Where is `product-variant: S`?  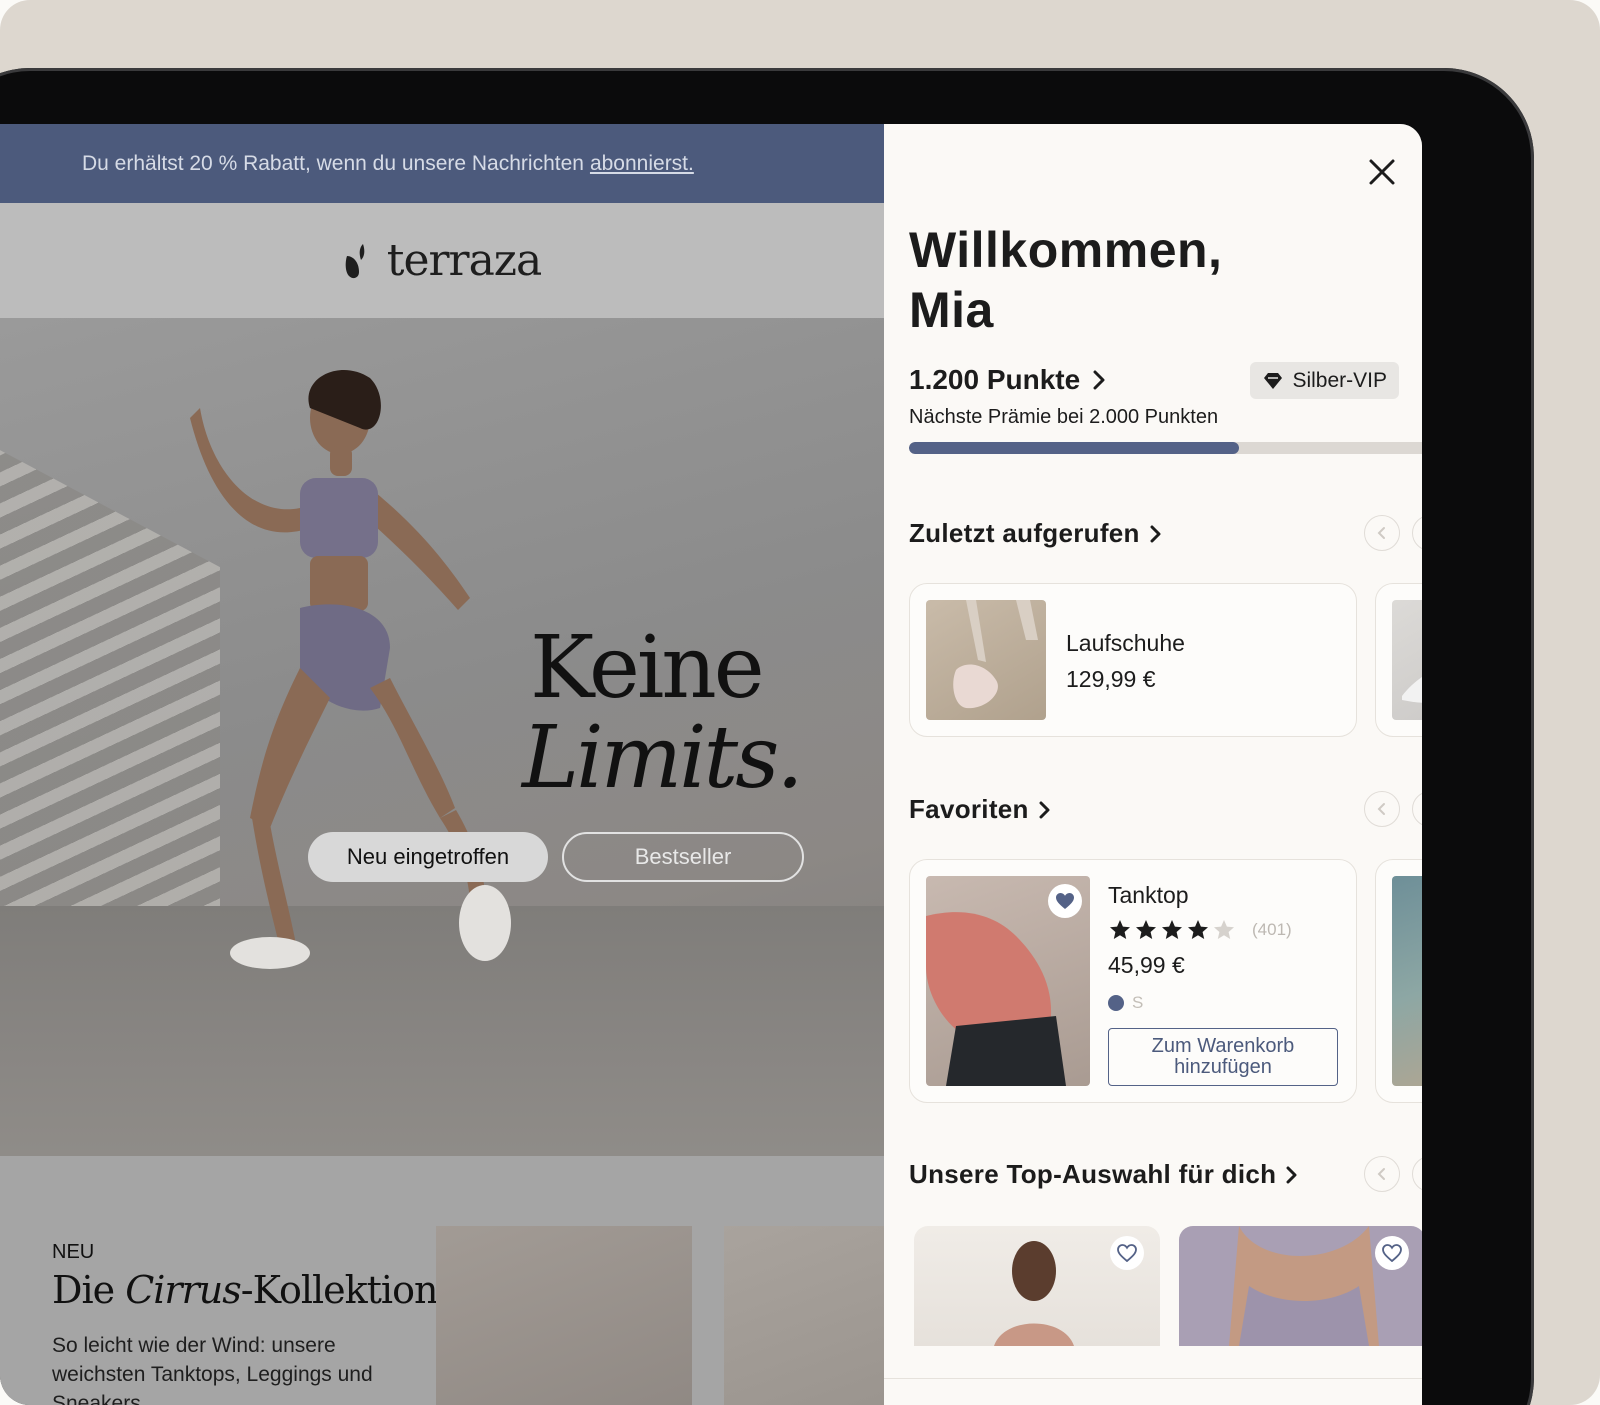 product-variant: S is located at coordinates (1125, 1003).